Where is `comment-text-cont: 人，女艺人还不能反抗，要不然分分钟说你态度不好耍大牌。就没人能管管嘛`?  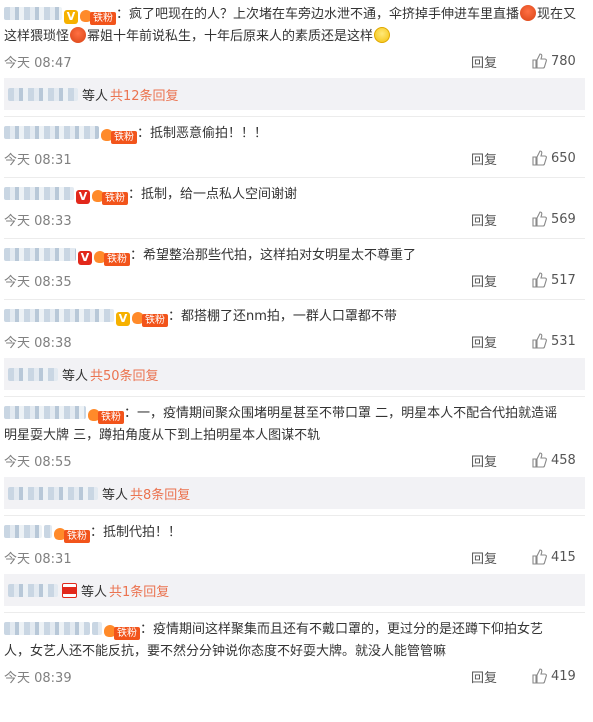 comment-text-cont: 人，女艺人还不能反抗，要不然分分钟说你态度不好耍大牌。就没人能管管嘛 is located at coordinates (225, 651).